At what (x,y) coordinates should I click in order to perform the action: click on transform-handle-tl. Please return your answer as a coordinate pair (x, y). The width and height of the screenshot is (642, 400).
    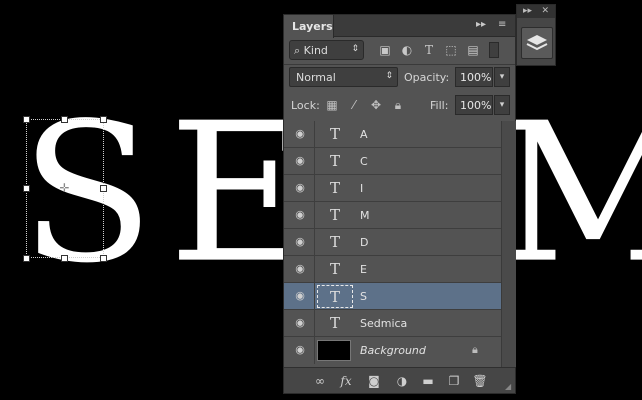
    Looking at the image, I should click on (26, 119).